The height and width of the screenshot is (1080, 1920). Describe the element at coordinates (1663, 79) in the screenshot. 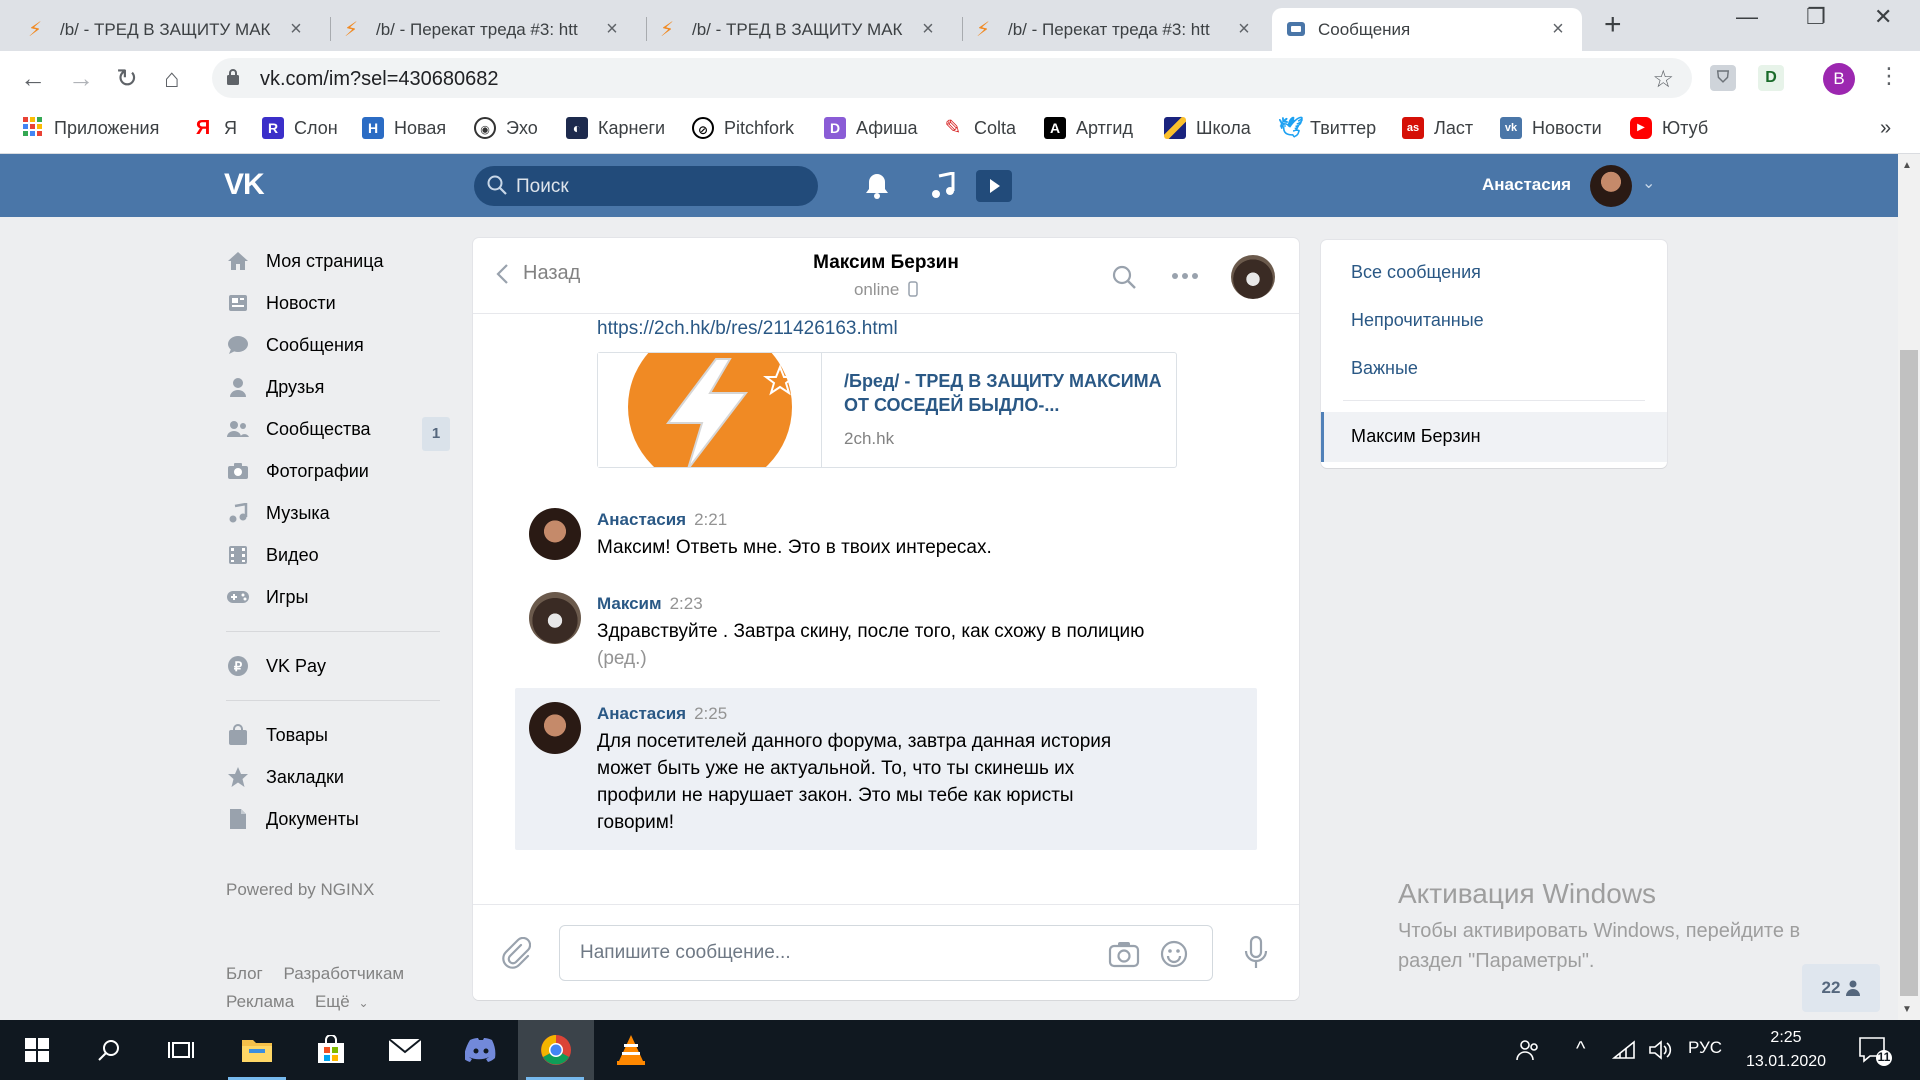

I see `bookmark-star-icon: ☆` at that location.